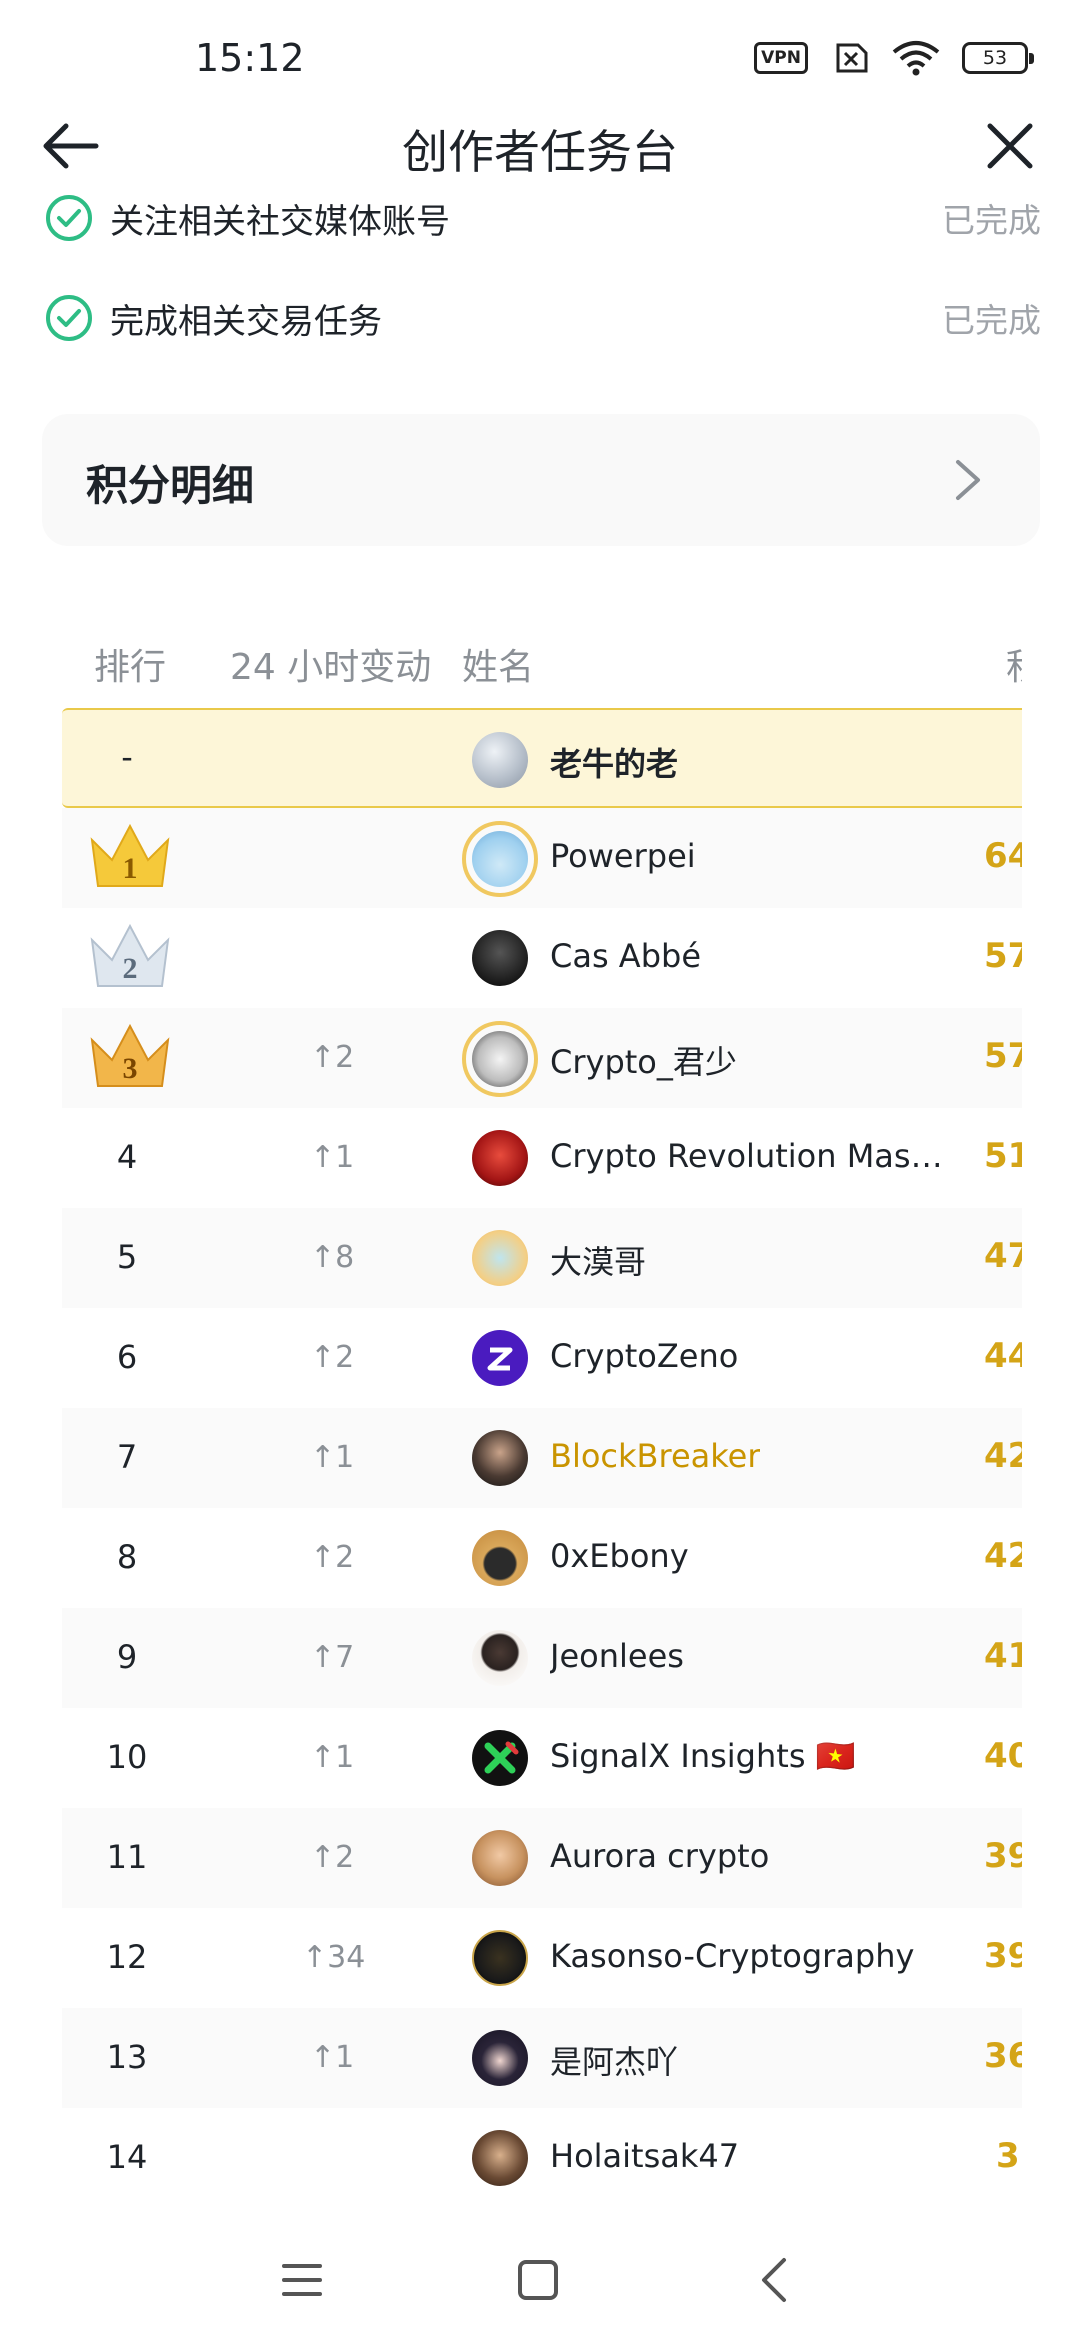  Describe the element at coordinates (1014, 664) in the screenshot. I see `column-points: 积` at that location.